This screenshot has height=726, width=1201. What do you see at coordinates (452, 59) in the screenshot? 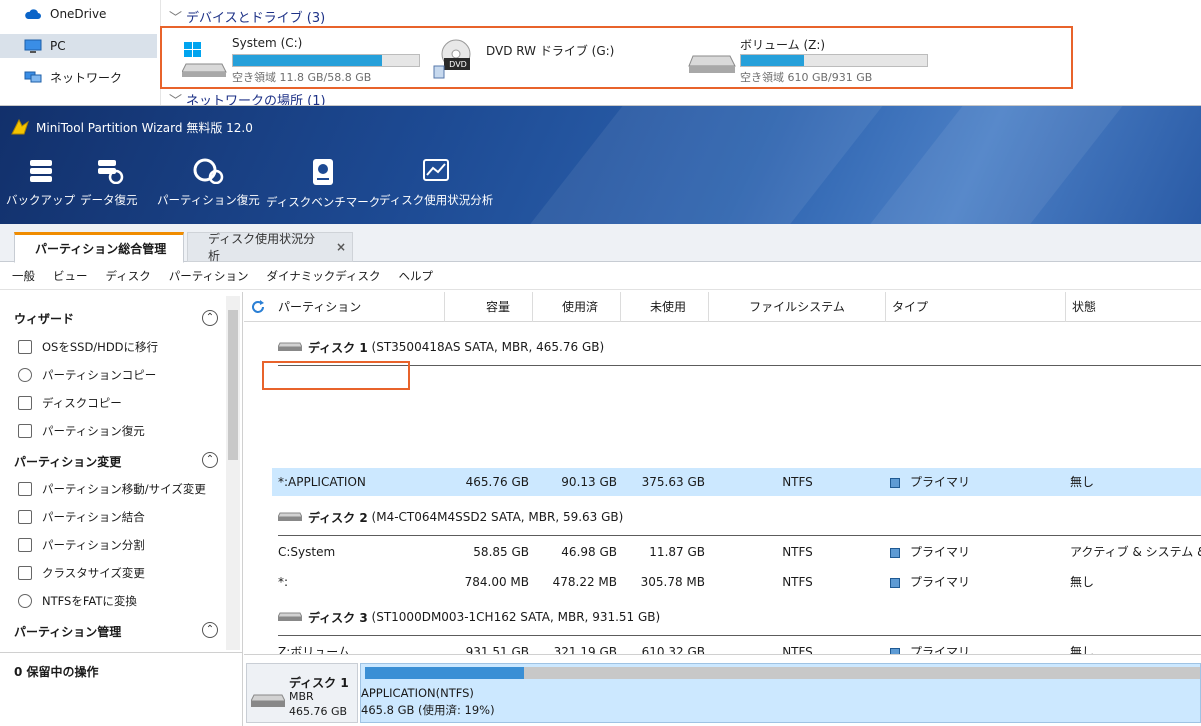
I see `dvd-drive-icon` at bounding box center [452, 59].